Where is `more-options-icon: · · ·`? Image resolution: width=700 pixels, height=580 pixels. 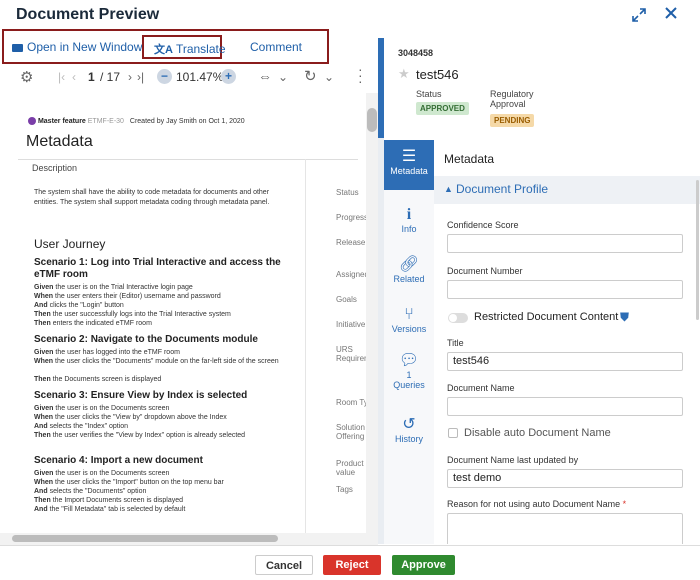 more-options-icon: · · · is located at coordinates (360, 75).